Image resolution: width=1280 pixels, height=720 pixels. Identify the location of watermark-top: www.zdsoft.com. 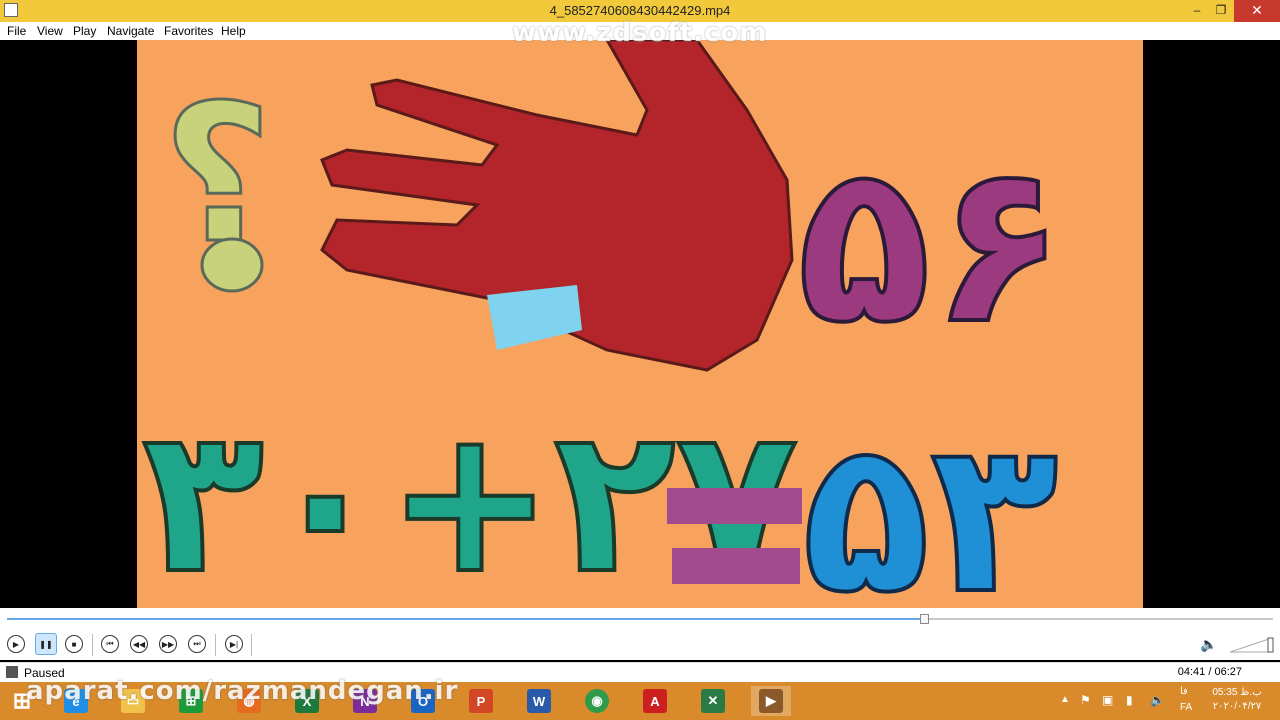
(640, 33).